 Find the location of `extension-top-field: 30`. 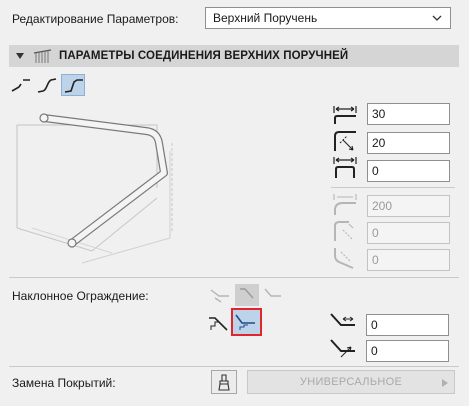

extension-top-field: 30 is located at coordinates (408, 114).